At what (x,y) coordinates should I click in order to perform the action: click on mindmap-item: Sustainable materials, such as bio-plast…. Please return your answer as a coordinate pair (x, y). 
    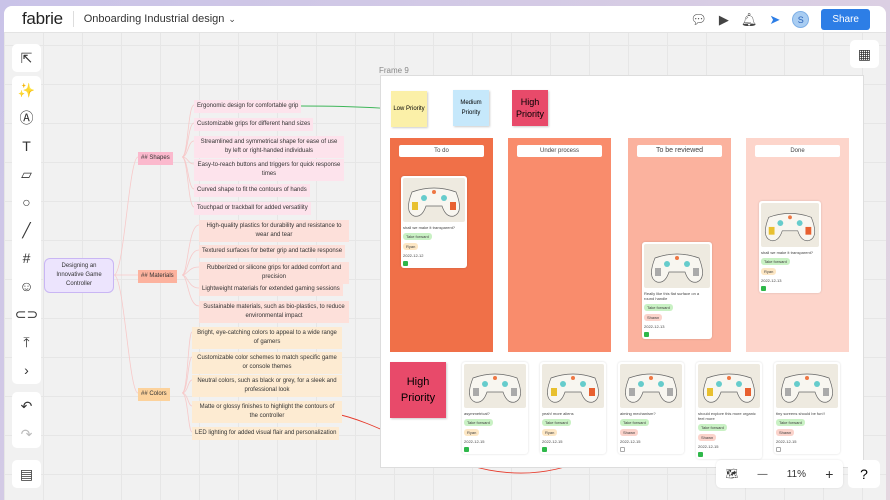
    Looking at the image, I should click on (274, 312).